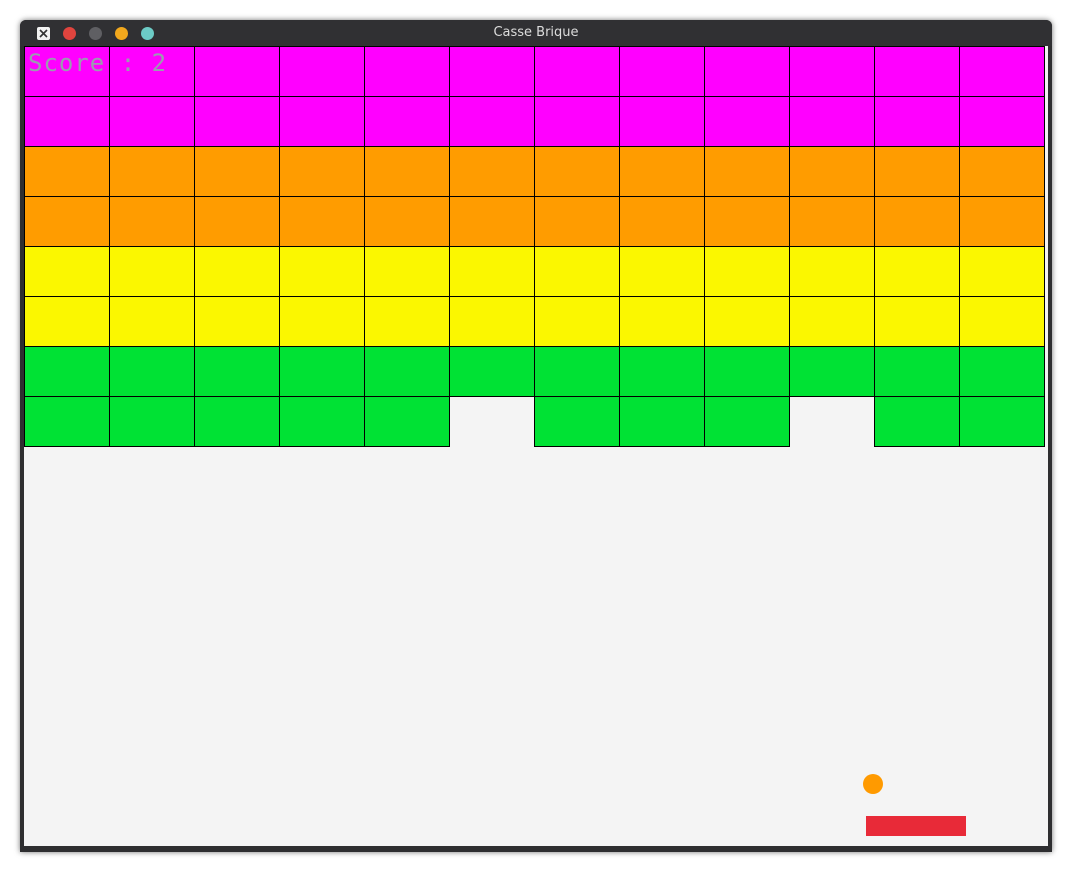  I want to click on title-bar: Casse Brique, so click(536, 33).